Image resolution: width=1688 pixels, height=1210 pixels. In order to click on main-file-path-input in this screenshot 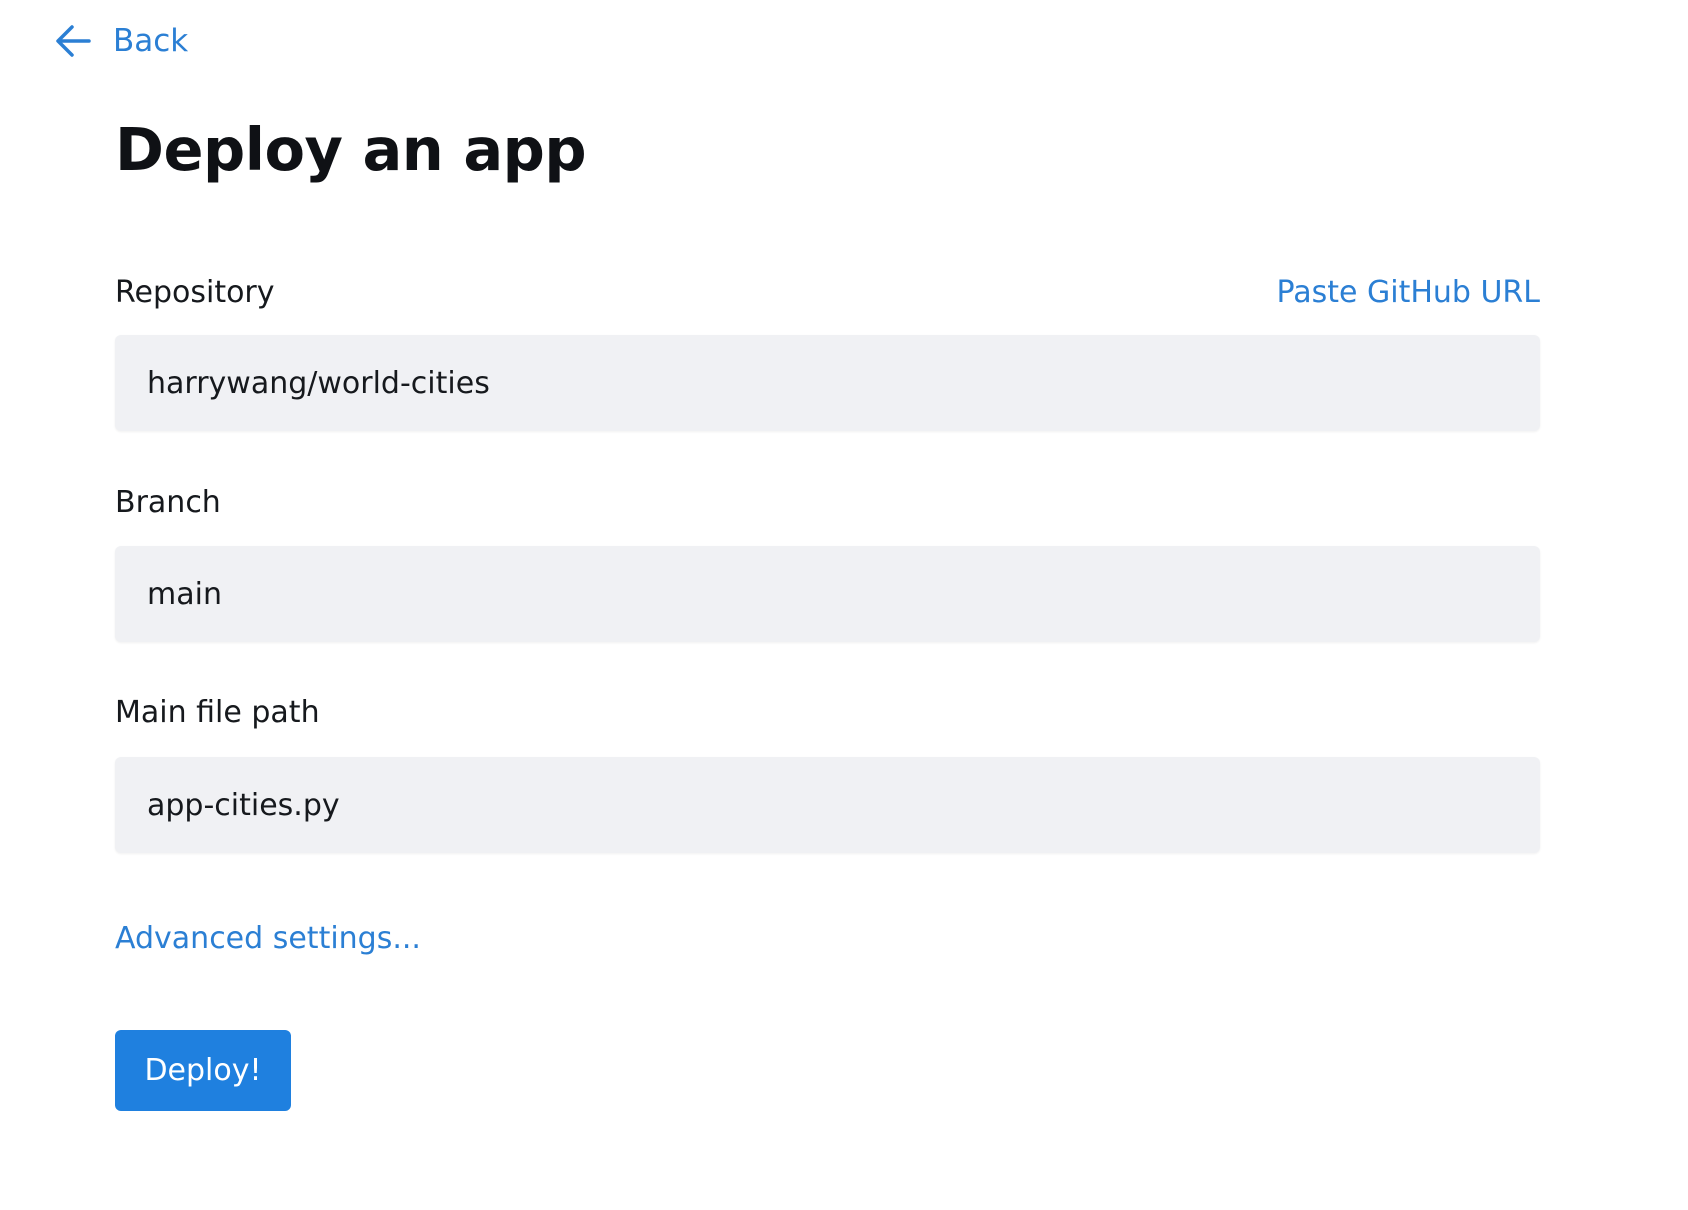, I will do `click(827, 805)`.